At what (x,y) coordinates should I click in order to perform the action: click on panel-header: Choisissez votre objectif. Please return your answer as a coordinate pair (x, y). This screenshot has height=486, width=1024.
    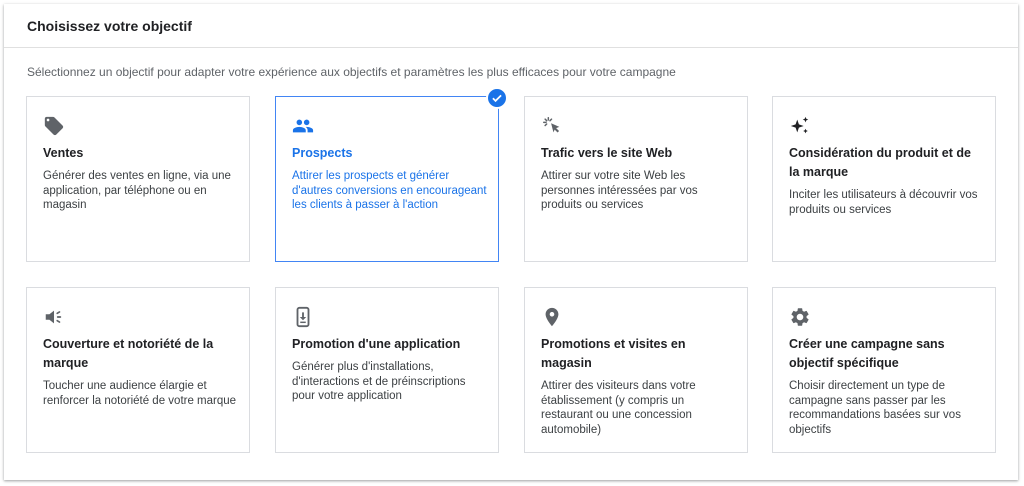
    Looking at the image, I should click on (511, 26).